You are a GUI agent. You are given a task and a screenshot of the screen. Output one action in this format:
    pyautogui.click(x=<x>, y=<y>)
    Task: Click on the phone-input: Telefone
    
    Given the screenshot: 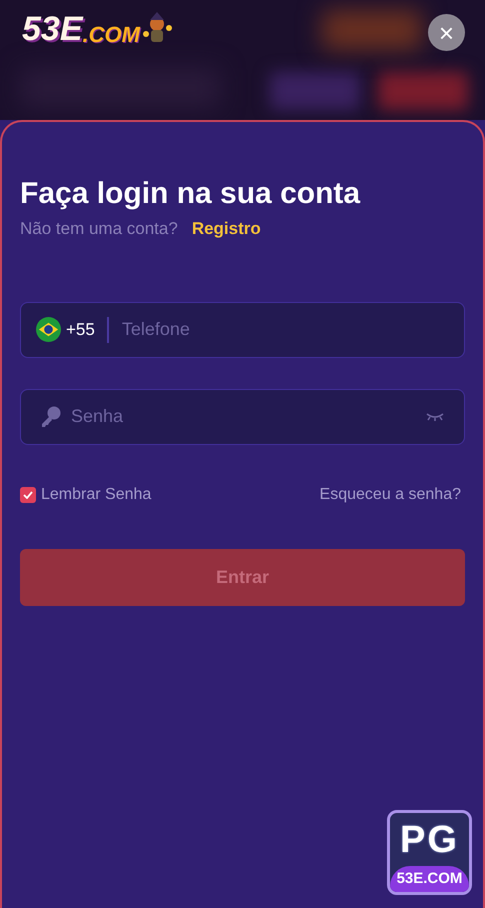 What is the action you would take?
    pyautogui.click(x=285, y=329)
    